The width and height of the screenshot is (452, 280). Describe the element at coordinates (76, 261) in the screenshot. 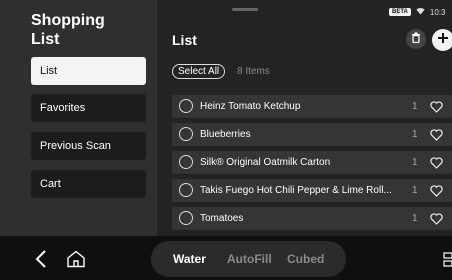

I see `home-icon` at that location.